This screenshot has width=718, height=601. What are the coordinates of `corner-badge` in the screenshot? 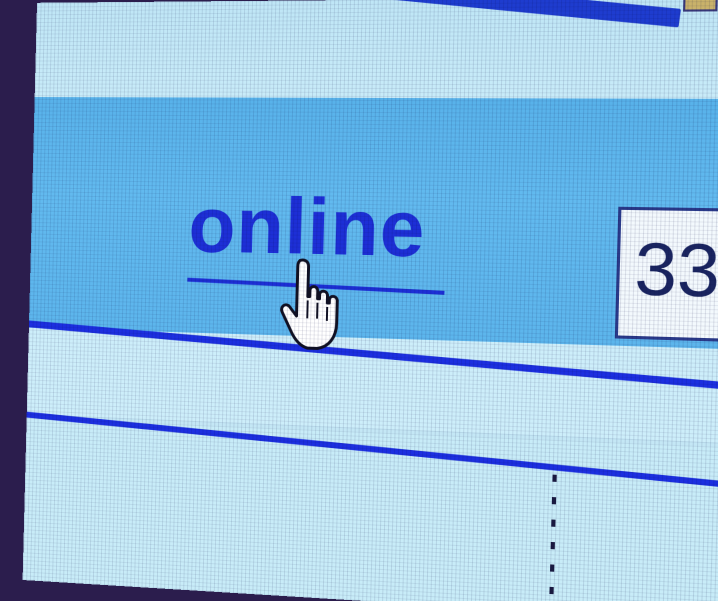 It's located at (700, 6).